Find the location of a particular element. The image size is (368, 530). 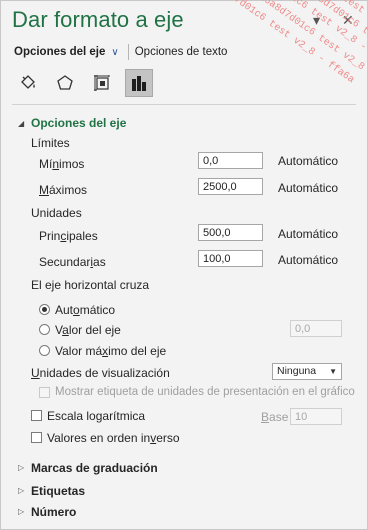

major-unit-label: Principales is located at coordinates (68, 236).